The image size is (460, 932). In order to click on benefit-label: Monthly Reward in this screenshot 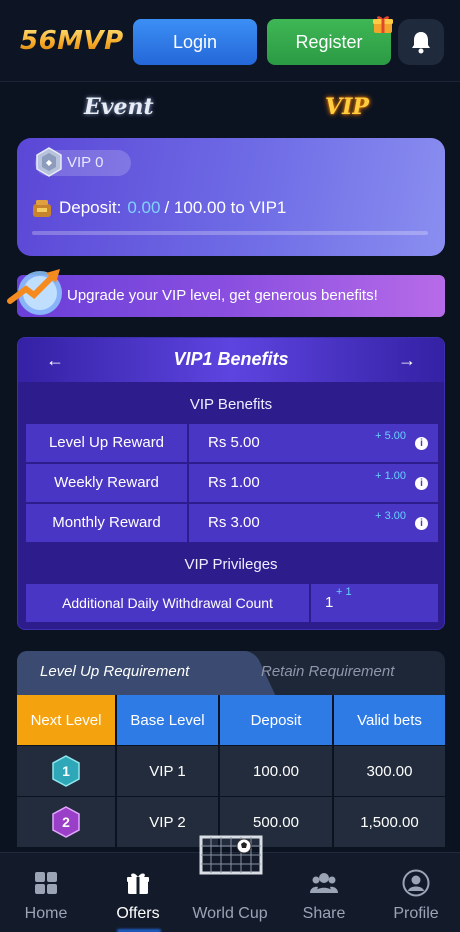, I will do `click(106, 523)`.